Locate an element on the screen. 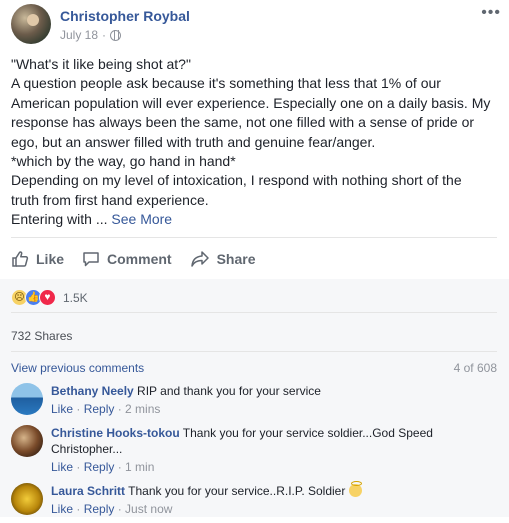 Image resolution: width=509 pixels, height=523 pixels. comments-count: 4 of 608 is located at coordinates (475, 368).